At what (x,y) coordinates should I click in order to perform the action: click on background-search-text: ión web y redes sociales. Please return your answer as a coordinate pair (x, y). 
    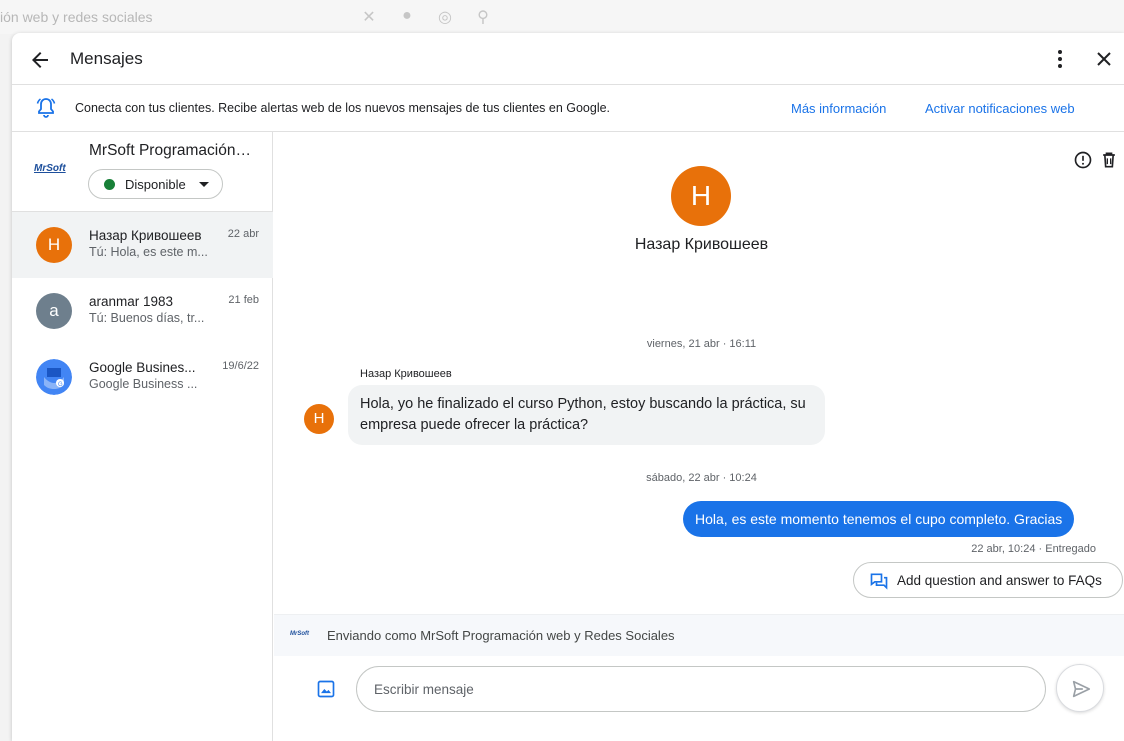
    Looking at the image, I should click on (76, 17).